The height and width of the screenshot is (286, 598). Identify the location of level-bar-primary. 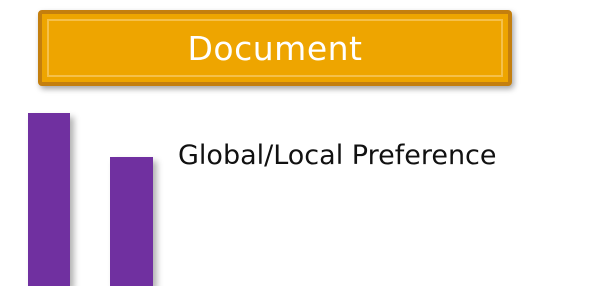
(49, 199).